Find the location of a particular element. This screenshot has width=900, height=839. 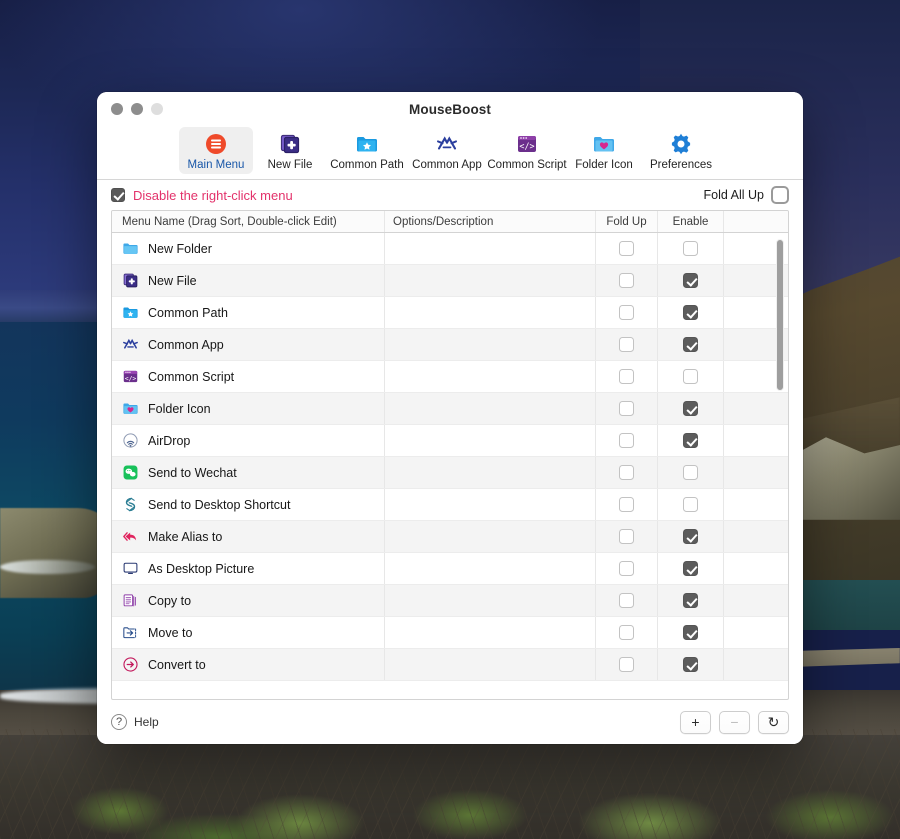

toolbar-item-new-file: New File is located at coordinates (290, 150).